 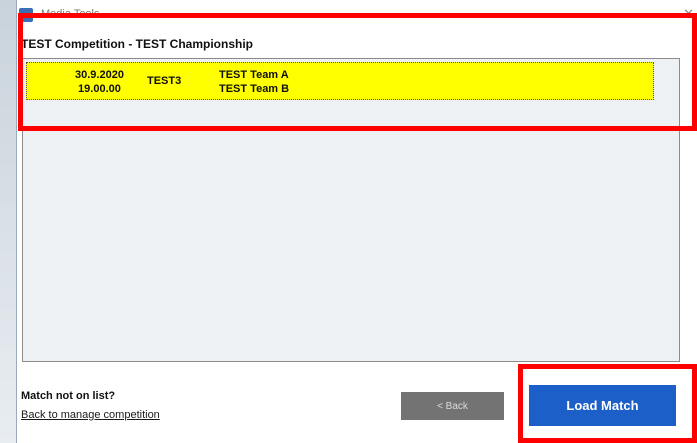 I want to click on match-code: TEST3, so click(x=164, y=81).